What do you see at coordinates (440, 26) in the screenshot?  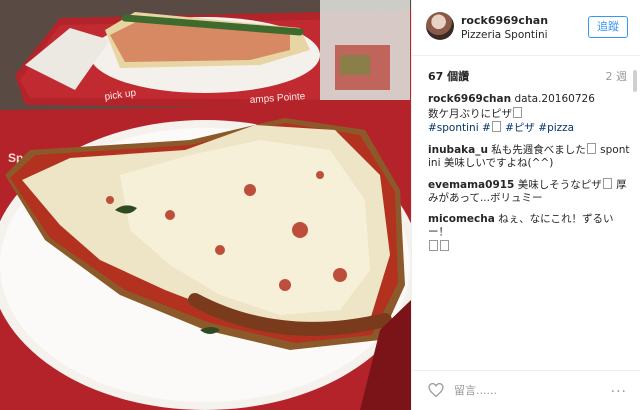 I see `avatar` at bounding box center [440, 26].